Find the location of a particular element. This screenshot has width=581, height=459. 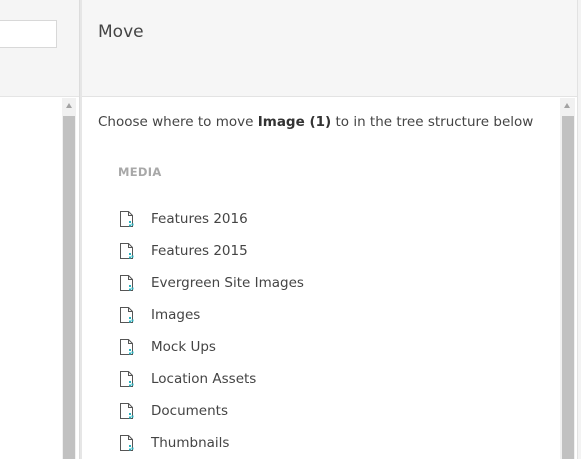

dialog-scrollbar-thumb is located at coordinates (568, 287).